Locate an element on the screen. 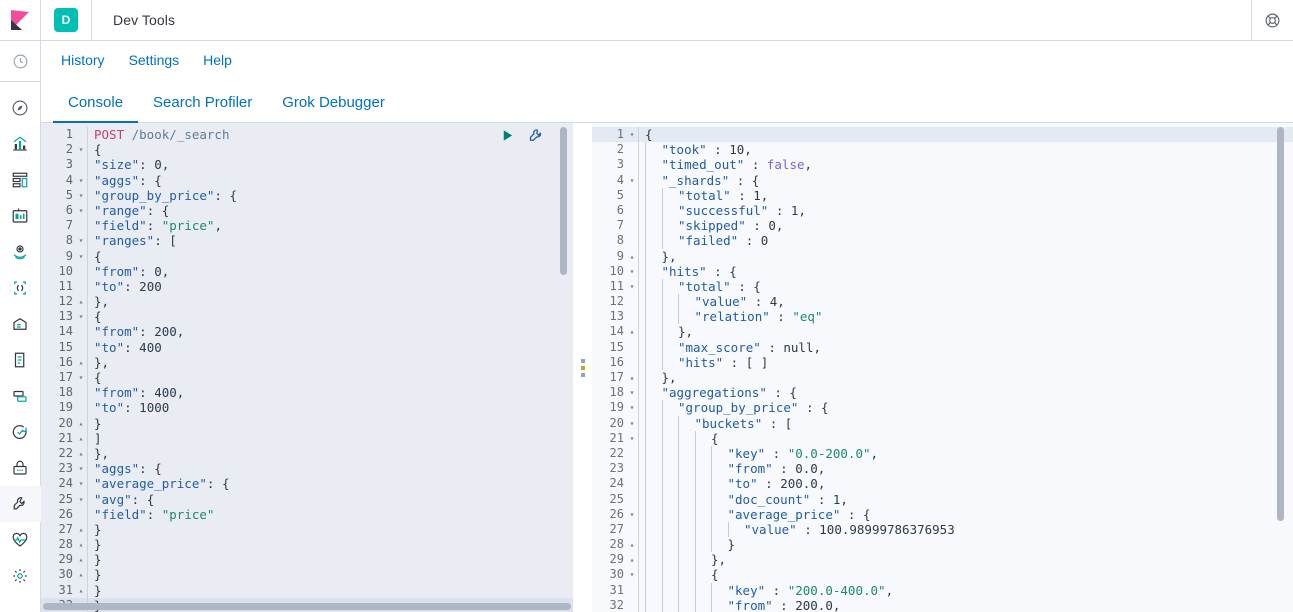  request-options-wrench-icon is located at coordinates (535, 135).